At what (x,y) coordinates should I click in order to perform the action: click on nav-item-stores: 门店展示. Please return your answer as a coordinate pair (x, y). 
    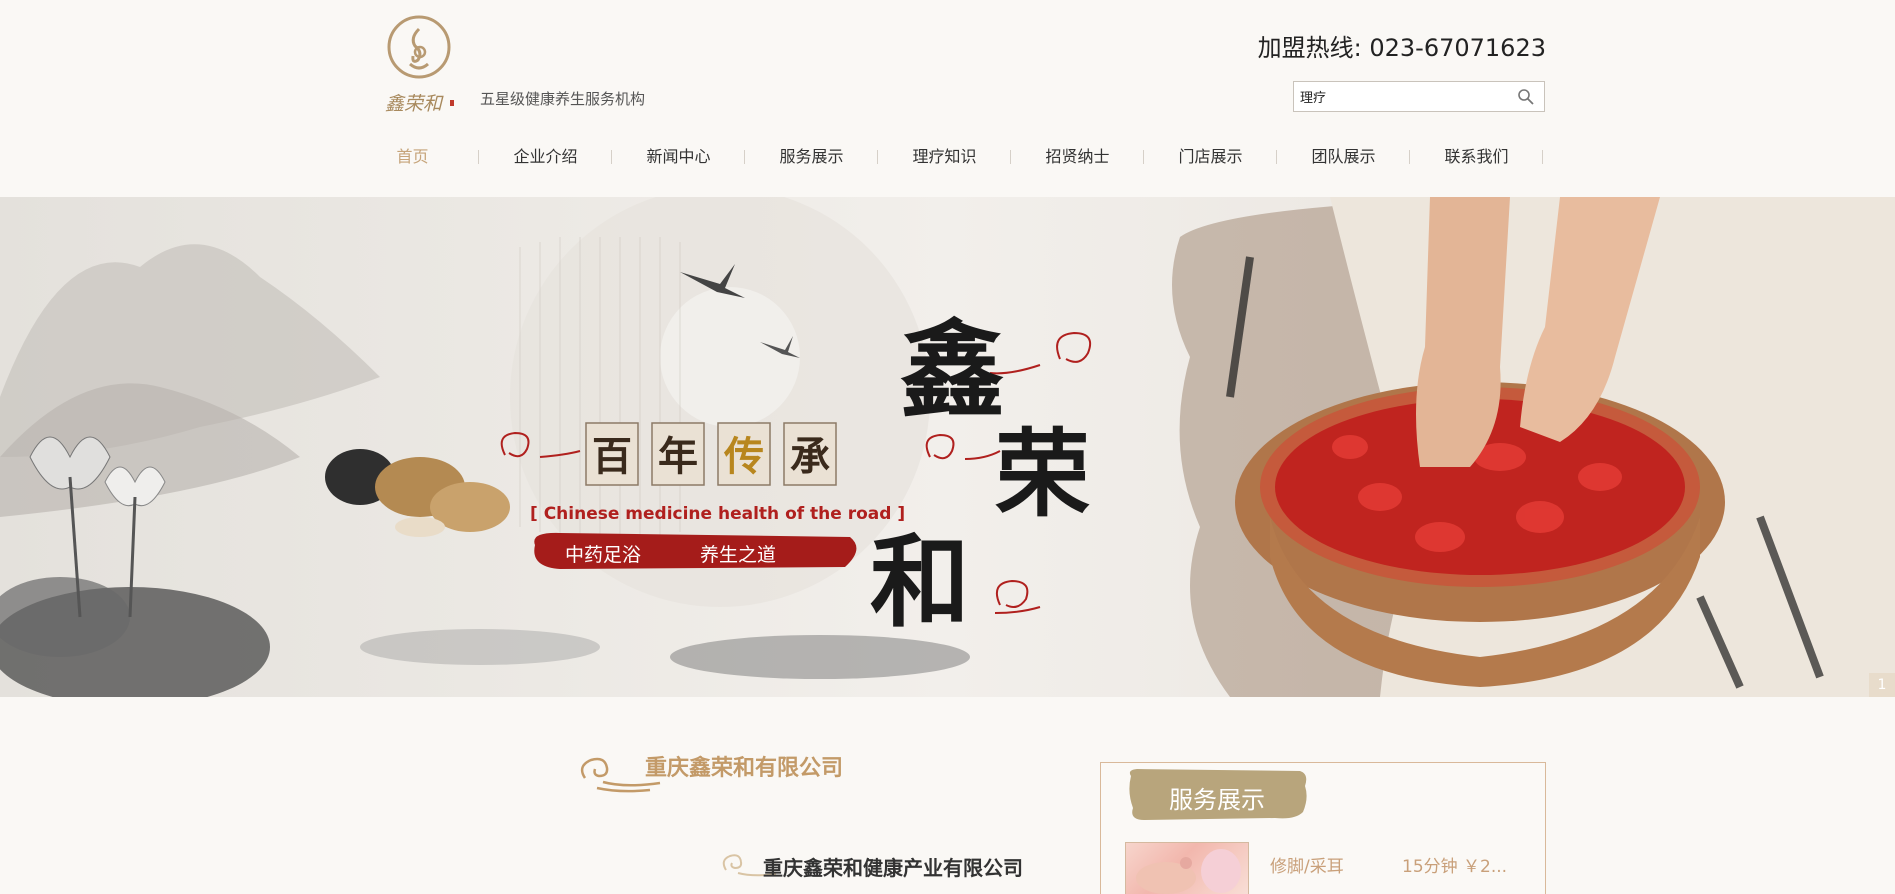
    Looking at the image, I should click on (1210, 157).